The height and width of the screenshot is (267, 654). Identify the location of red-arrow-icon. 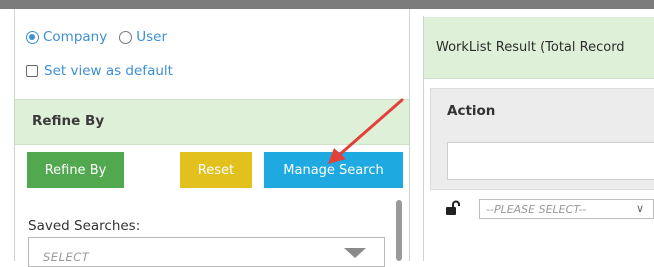
(366, 131).